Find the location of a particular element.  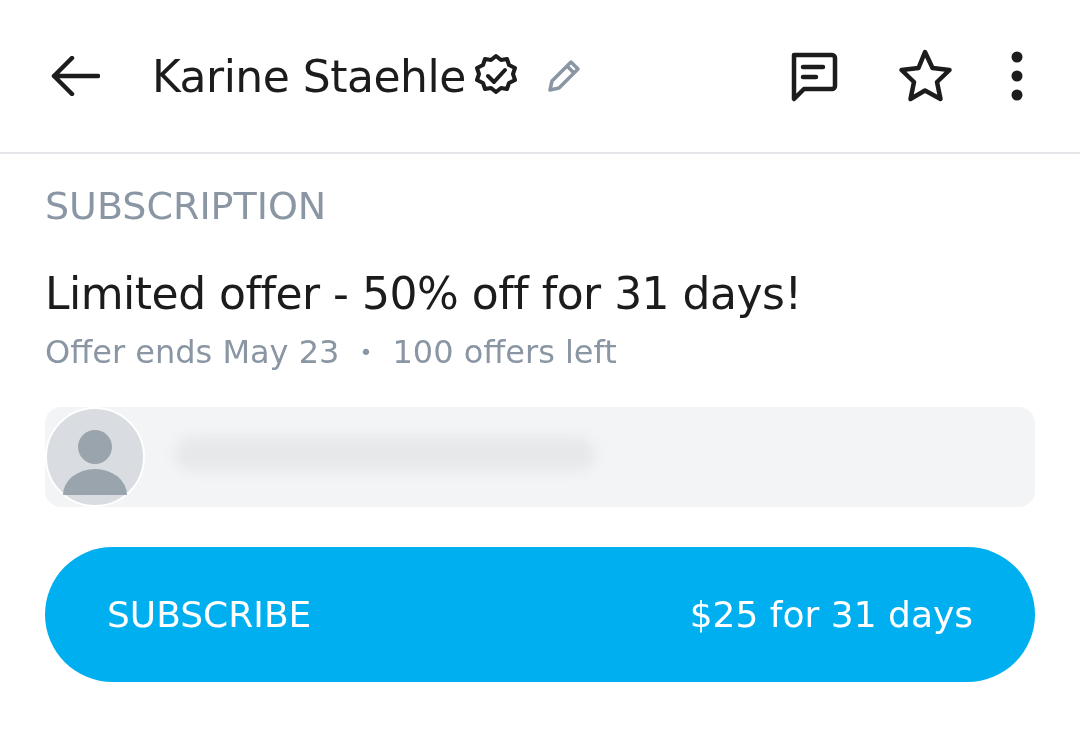

star-icon is located at coordinates (925, 76).